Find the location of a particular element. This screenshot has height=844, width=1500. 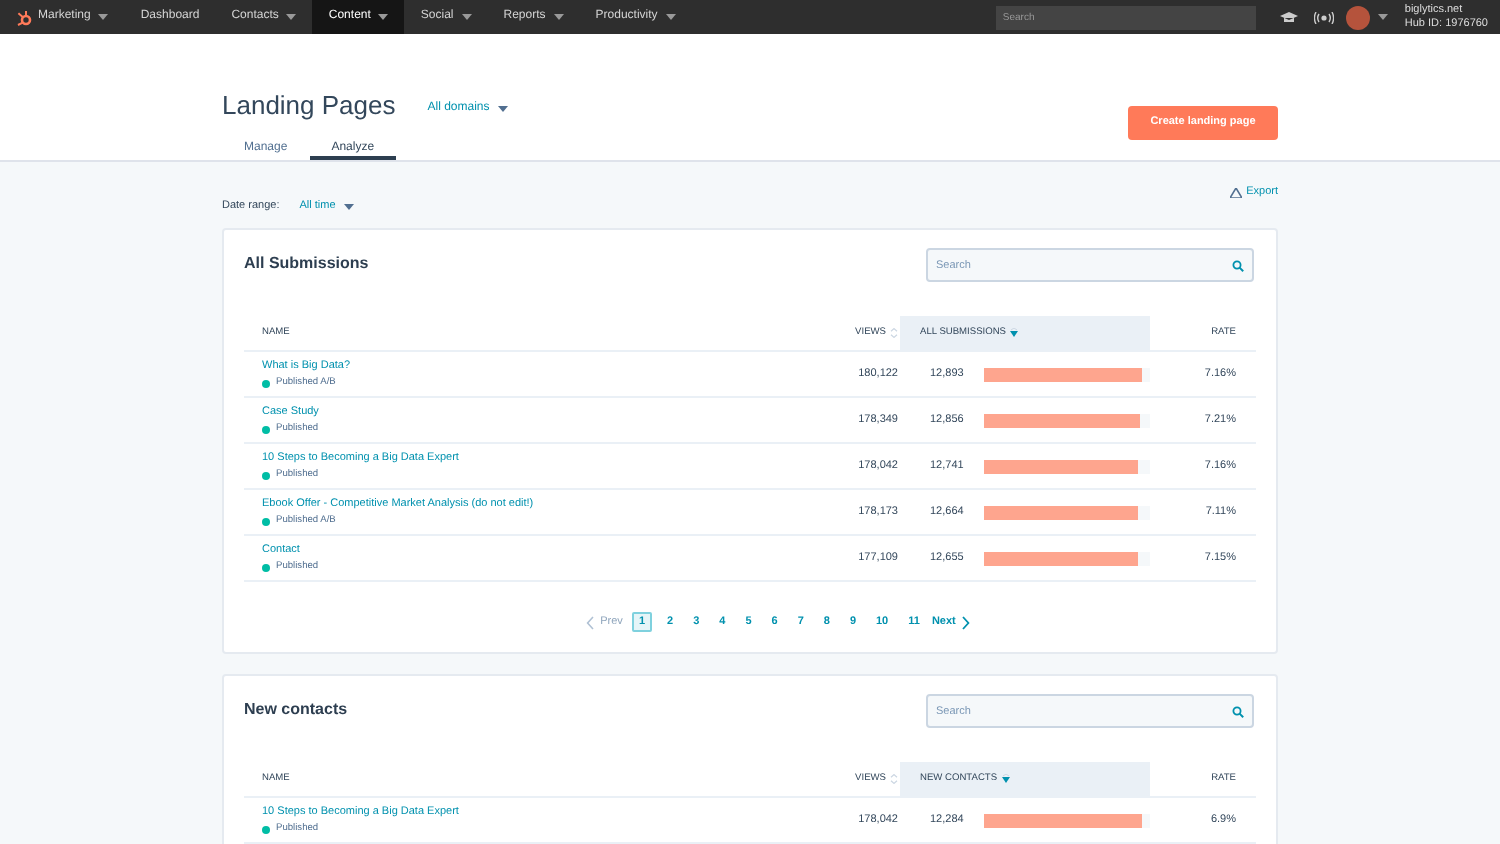

chevron-right-icon is located at coordinates (965, 622).